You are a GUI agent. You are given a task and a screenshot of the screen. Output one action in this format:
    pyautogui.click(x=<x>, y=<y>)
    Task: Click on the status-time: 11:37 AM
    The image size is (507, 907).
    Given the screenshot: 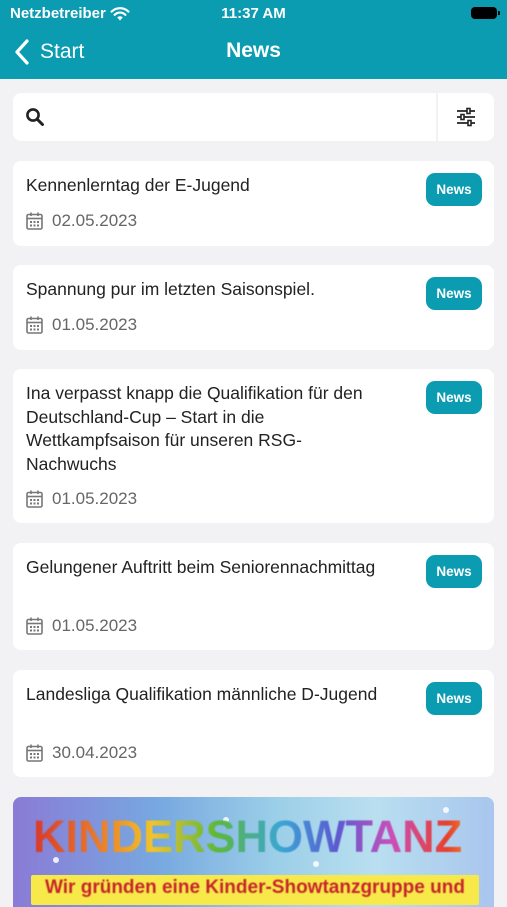 What is the action you would take?
    pyautogui.click(x=253, y=13)
    